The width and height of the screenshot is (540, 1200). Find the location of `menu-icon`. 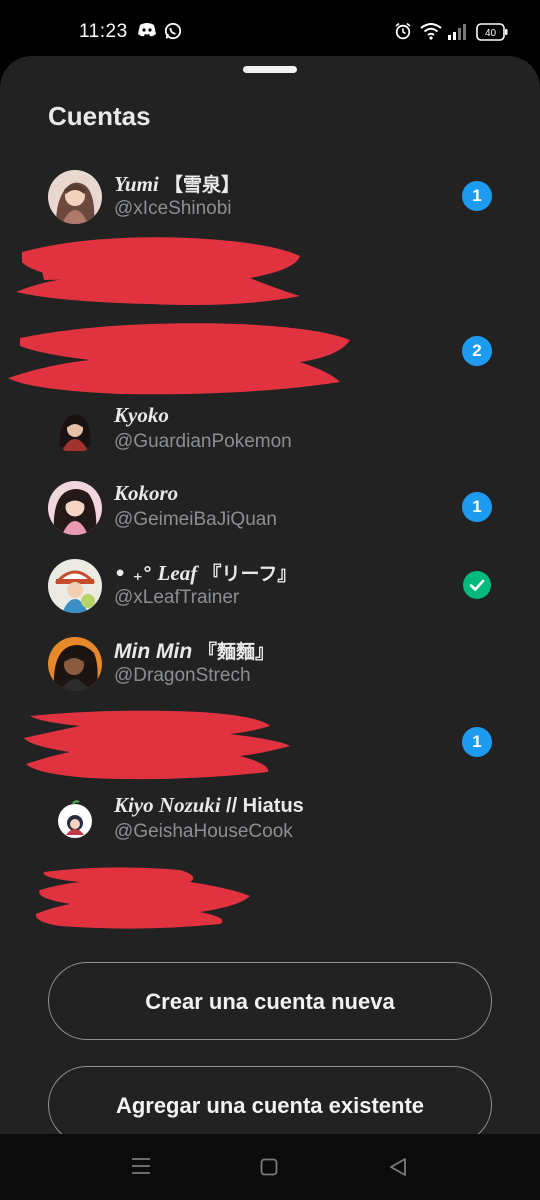

menu-icon is located at coordinates (141, 1168).